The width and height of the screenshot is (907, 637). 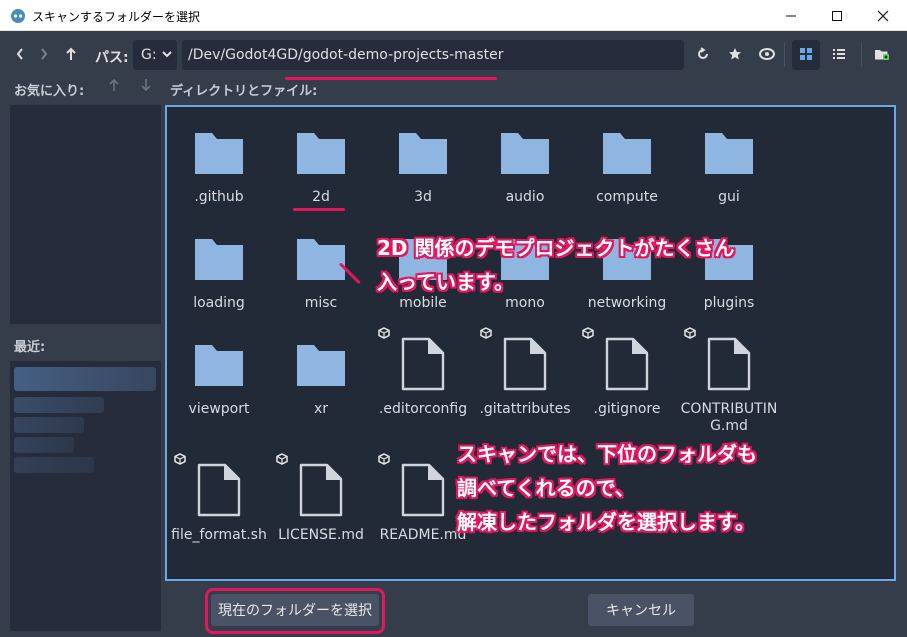 I want to click on folder-item: viewport, so click(x=219, y=379).